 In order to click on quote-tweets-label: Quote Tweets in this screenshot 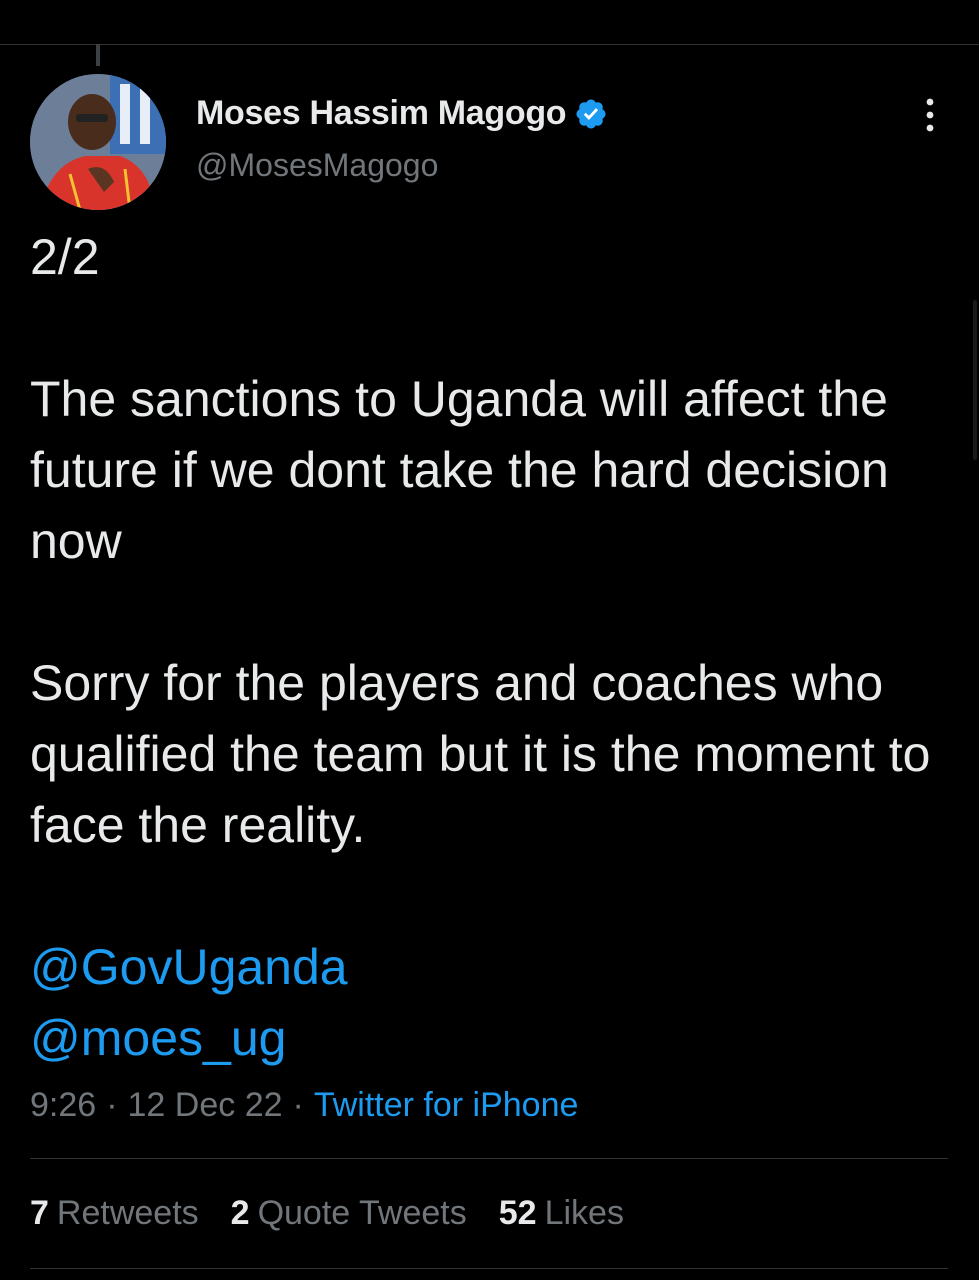, I will do `click(362, 1213)`.